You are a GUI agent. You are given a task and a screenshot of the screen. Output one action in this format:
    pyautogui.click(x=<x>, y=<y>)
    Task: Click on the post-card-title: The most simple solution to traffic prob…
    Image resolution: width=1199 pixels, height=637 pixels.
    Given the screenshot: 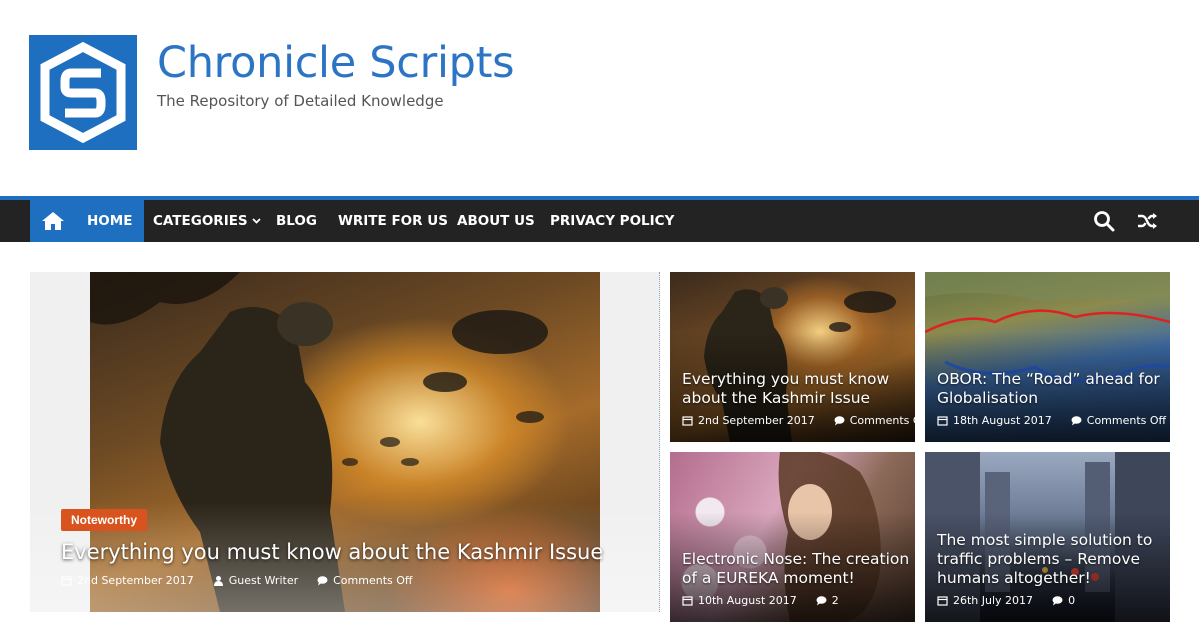 What is the action you would take?
    pyautogui.click(x=1051, y=559)
    